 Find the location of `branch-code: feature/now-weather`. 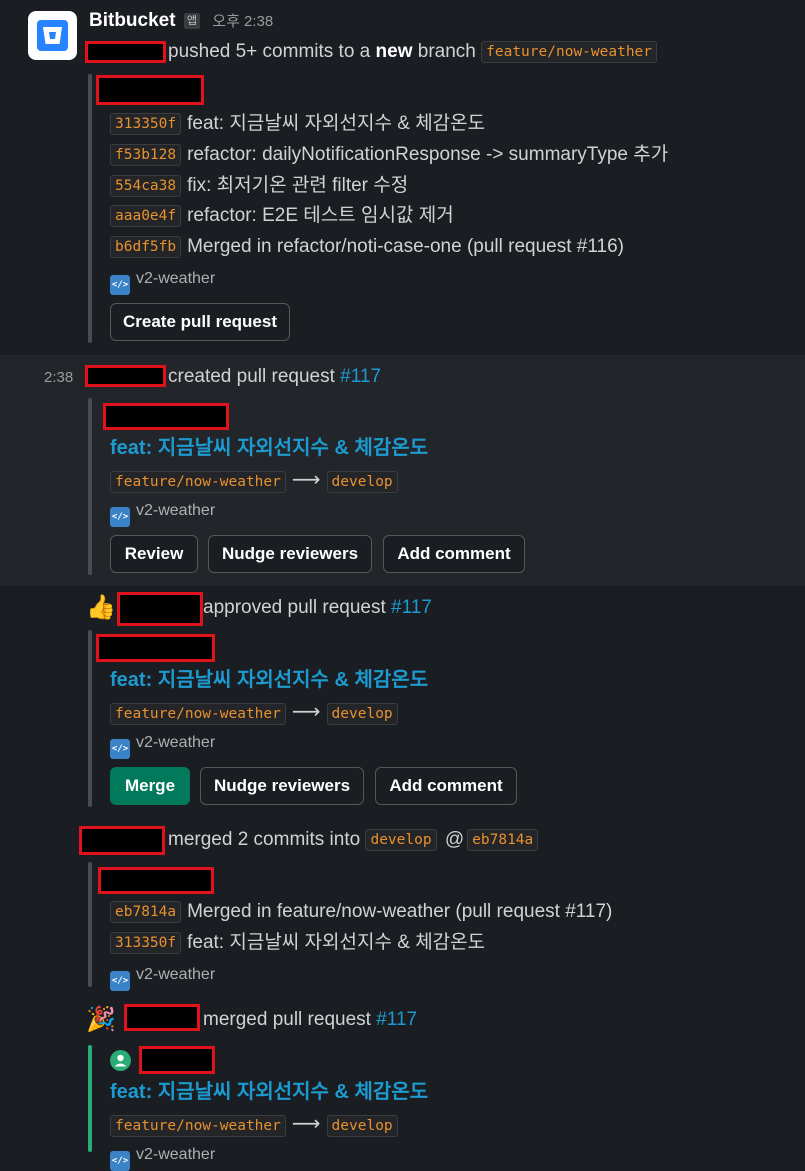

branch-code: feature/now-weather is located at coordinates (569, 52).